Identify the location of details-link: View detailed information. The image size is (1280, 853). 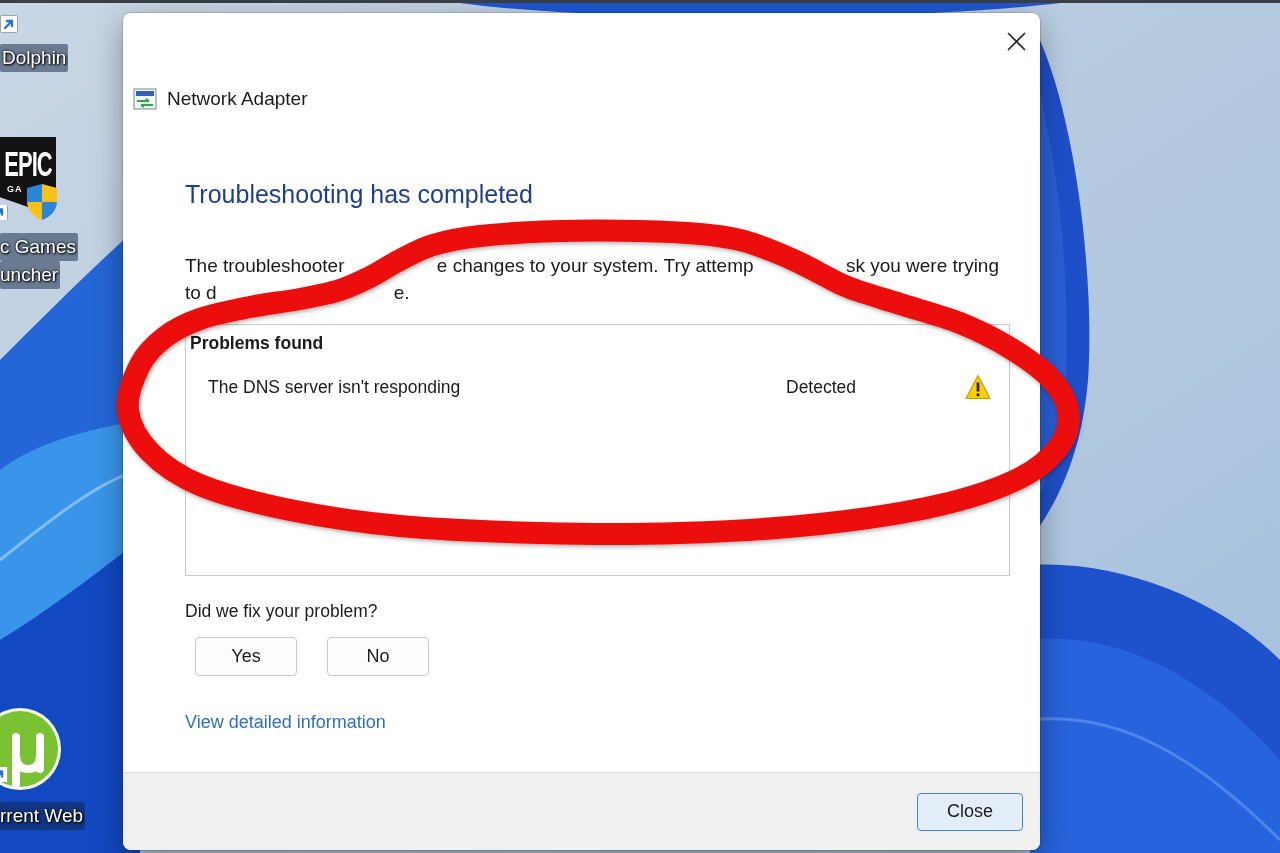
(285, 722).